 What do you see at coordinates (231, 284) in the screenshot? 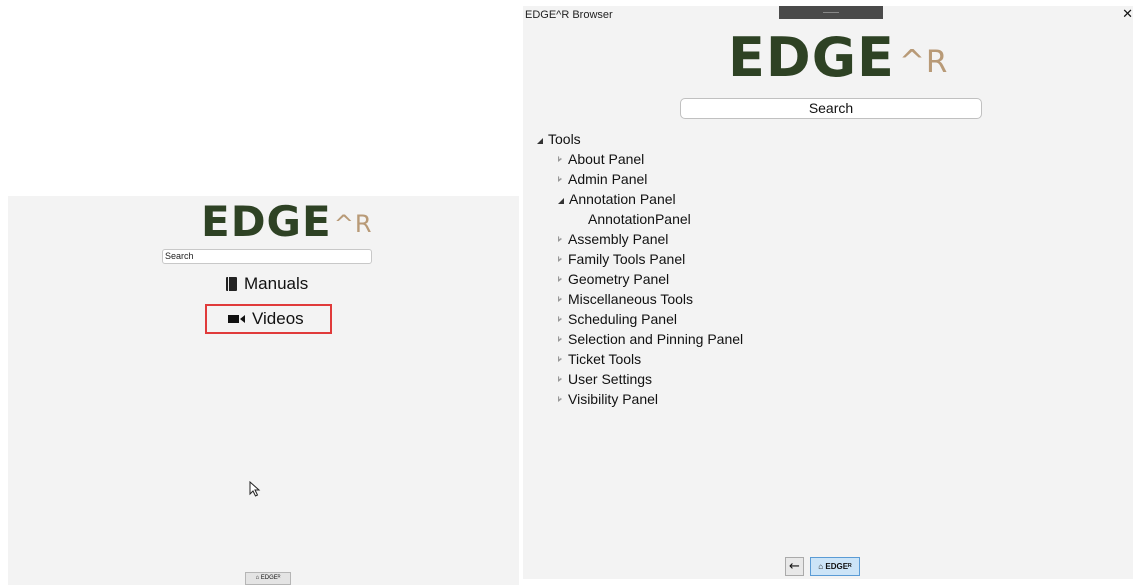
I see `book-icon` at bounding box center [231, 284].